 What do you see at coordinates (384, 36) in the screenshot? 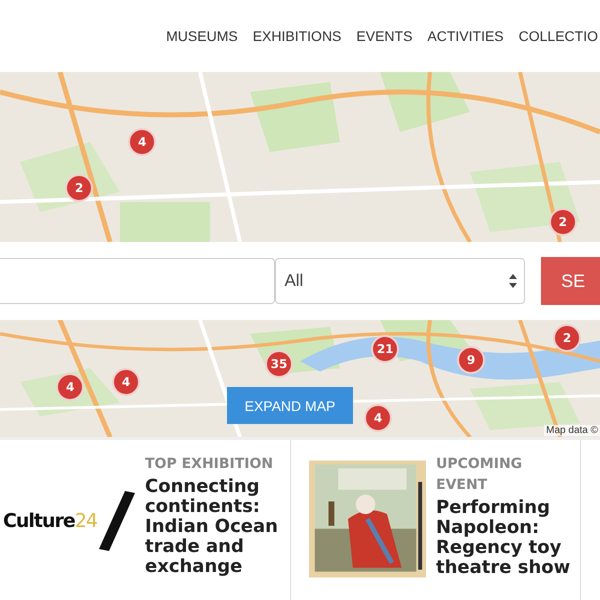
I see `nav-link: EVENTS` at bounding box center [384, 36].